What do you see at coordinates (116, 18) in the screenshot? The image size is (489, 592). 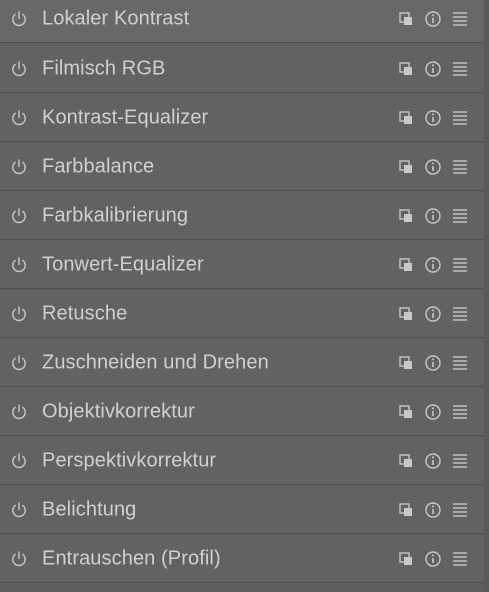 I see `module-label: Lokaler Kontrast` at bounding box center [116, 18].